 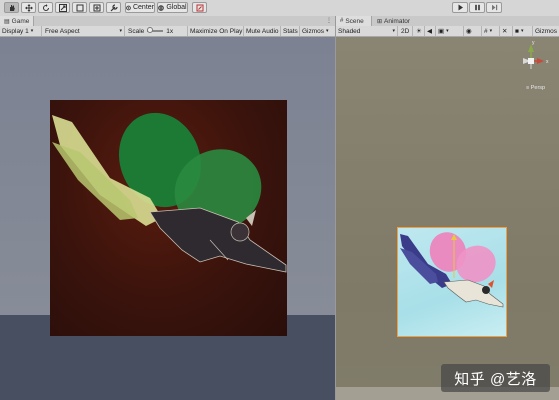 I want to click on transform-tool-button, so click(x=96, y=7).